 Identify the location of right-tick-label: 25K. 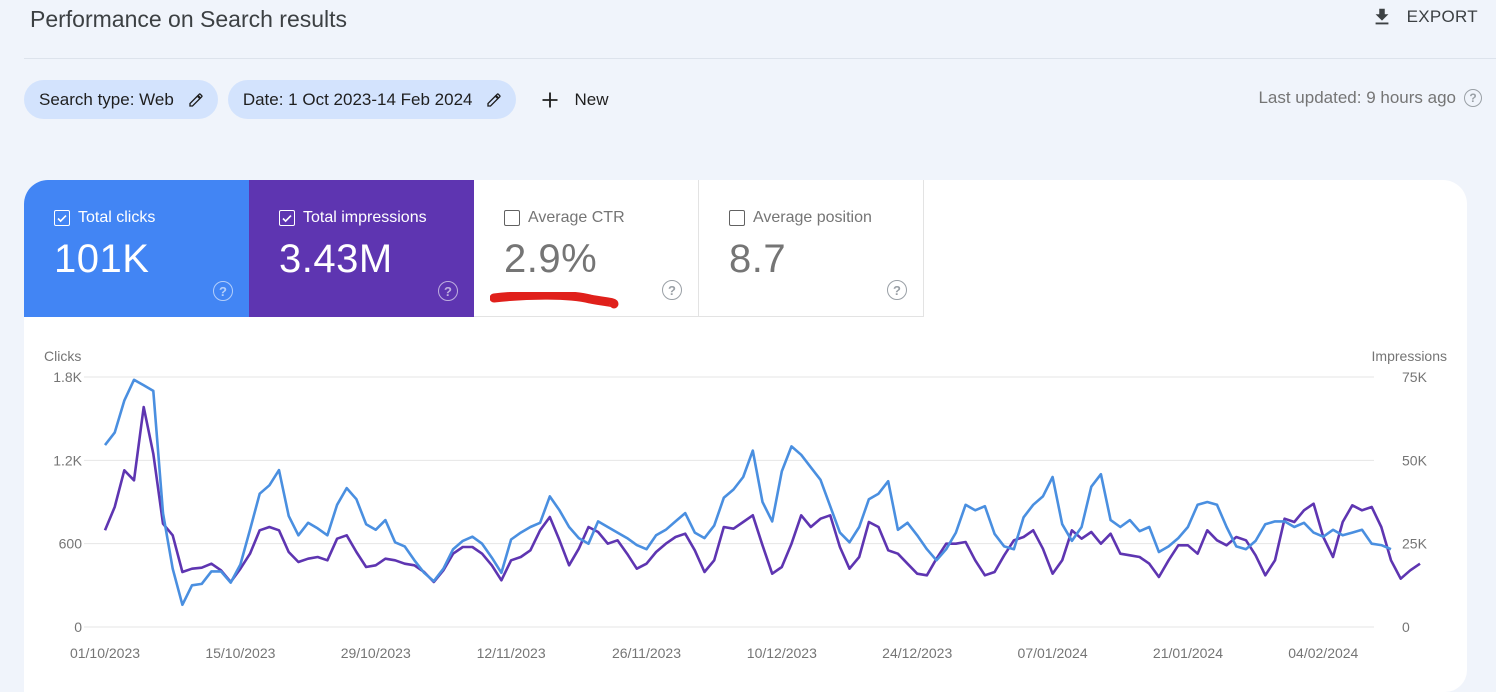
(1415, 544).